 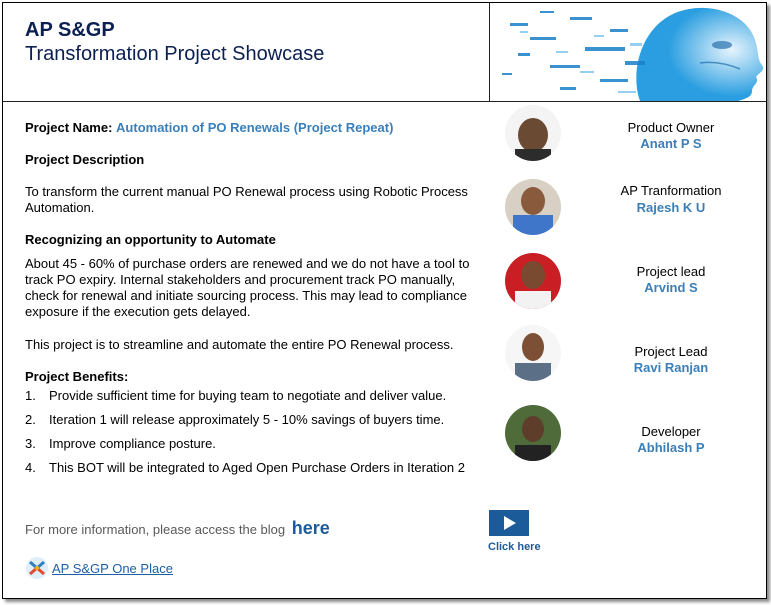 I want to click on click-here-label: Click here, so click(x=514, y=547).